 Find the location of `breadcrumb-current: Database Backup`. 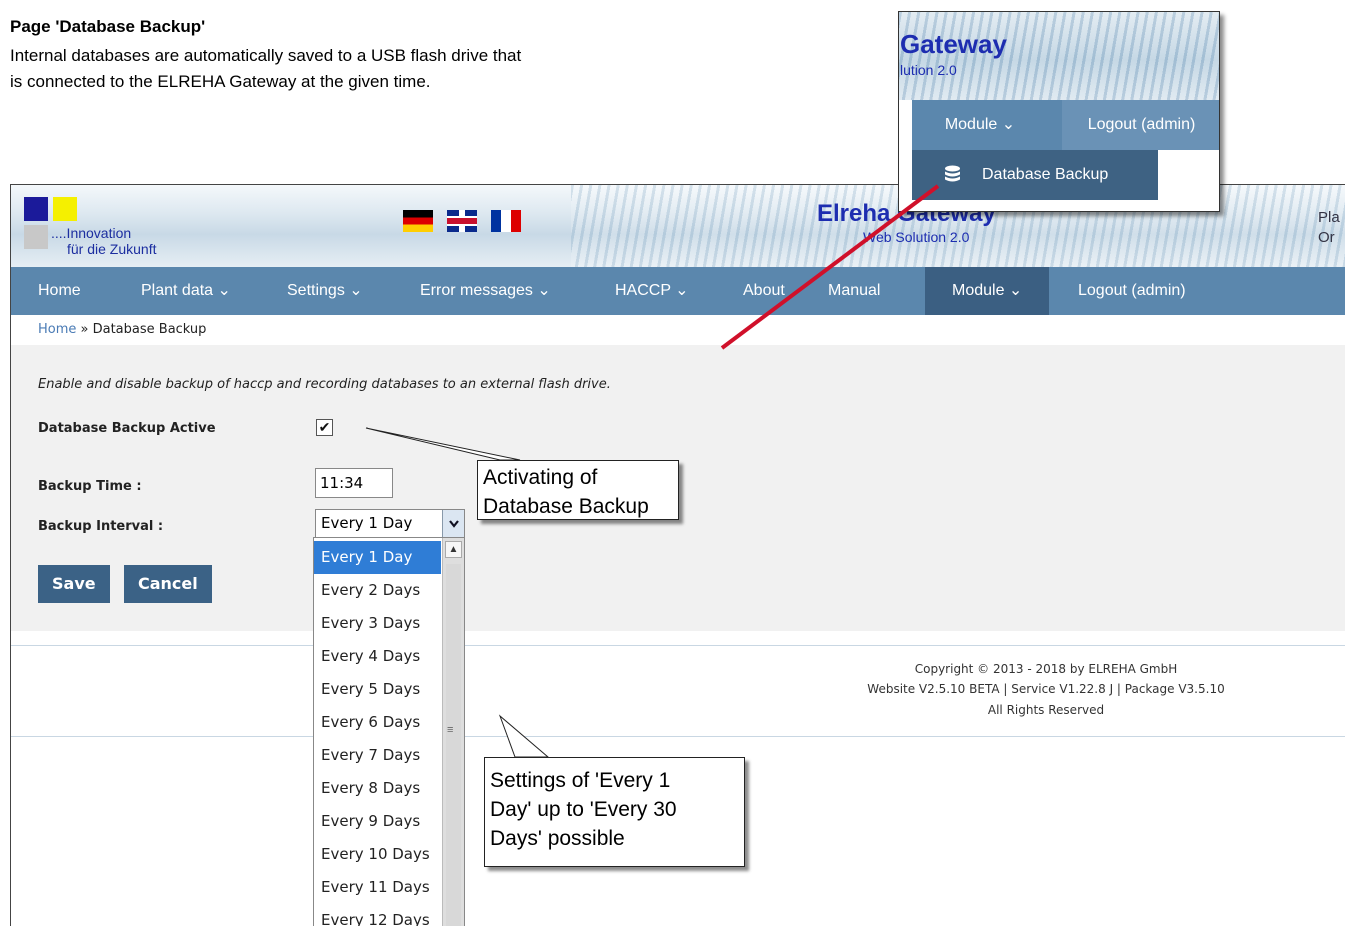

breadcrumb-current: Database Backup is located at coordinates (149, 329).